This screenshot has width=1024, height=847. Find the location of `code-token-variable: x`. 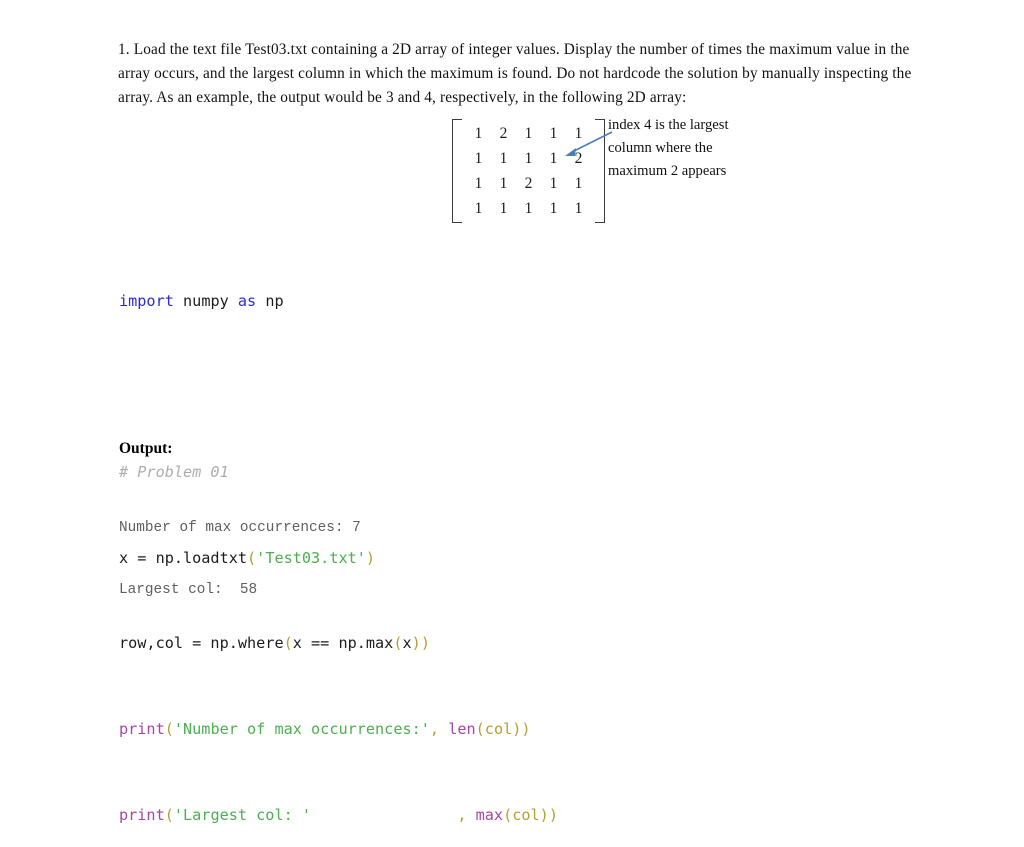

code-token-variable: x is located at coordinates (407, 643).